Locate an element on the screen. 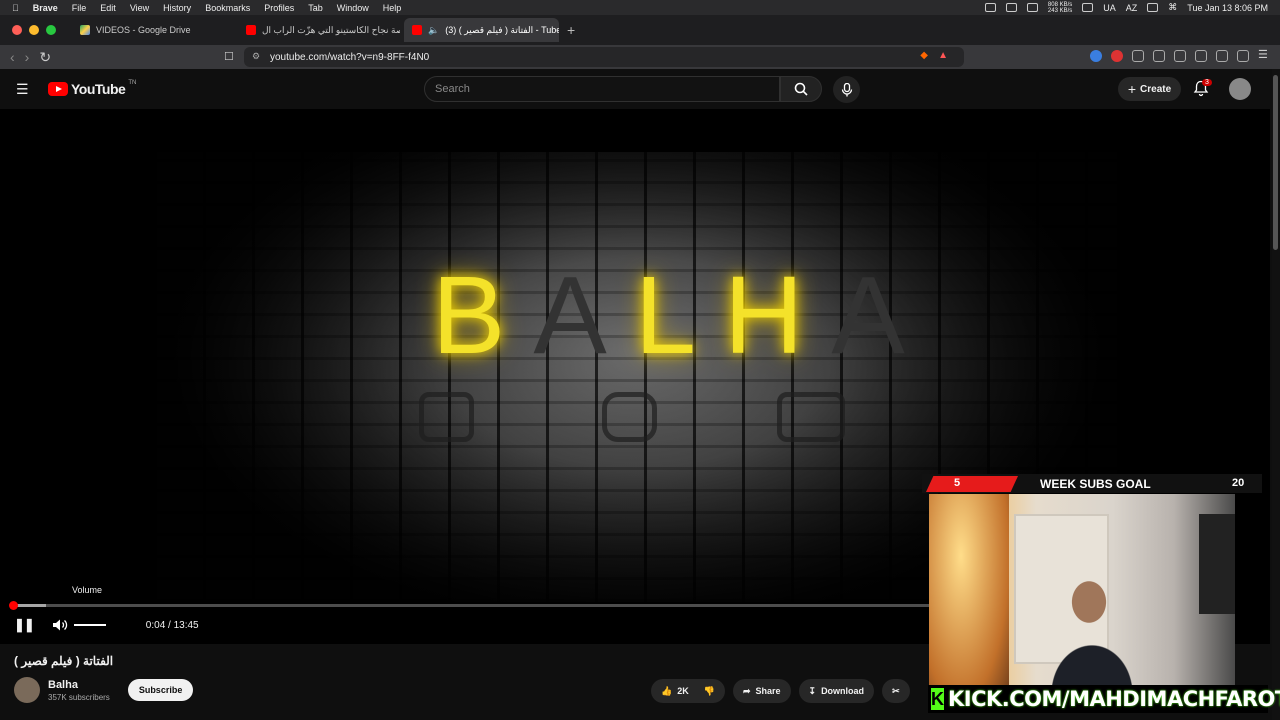 The height and width of the screenshot is (720, 1280). voice-search-button is located at coordinates (846, 89).